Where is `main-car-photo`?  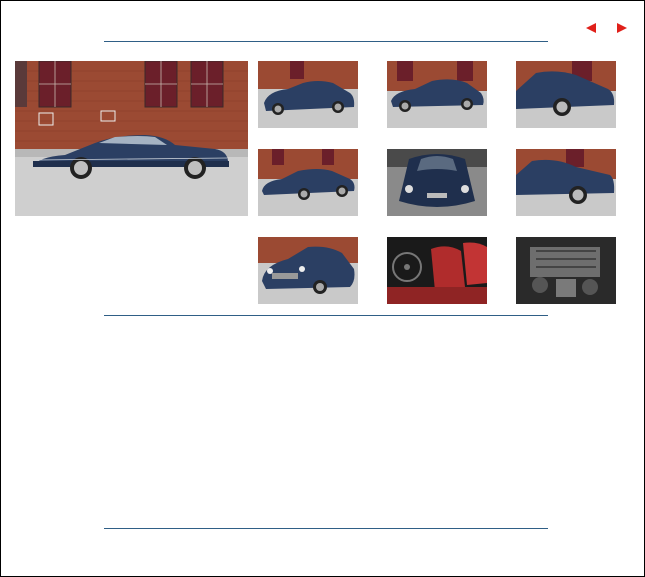
main-car-photo is located at coordinates (131, 138).